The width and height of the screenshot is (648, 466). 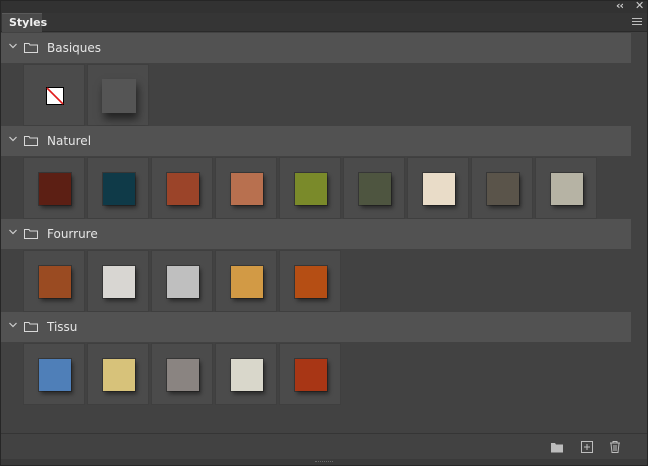 I want to click on style-thumbnail-wood-planks, so click(x=246, y=188).